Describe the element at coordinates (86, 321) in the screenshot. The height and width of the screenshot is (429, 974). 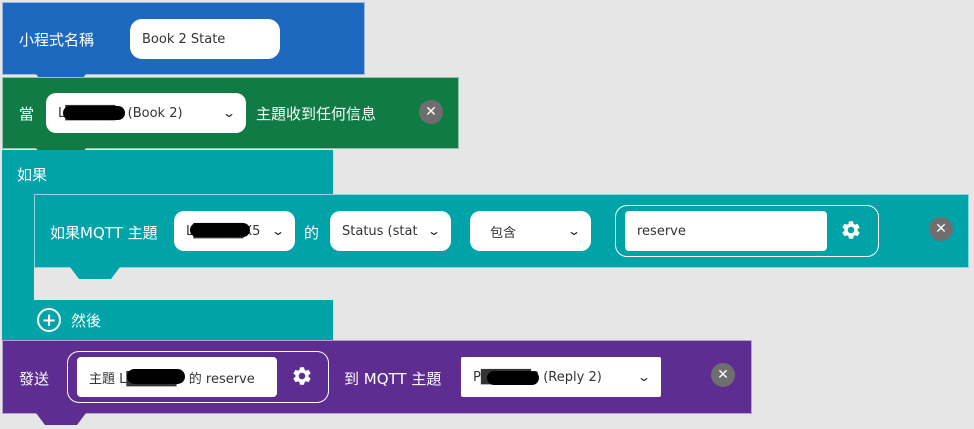
I see `then-label: 然後` at that location.